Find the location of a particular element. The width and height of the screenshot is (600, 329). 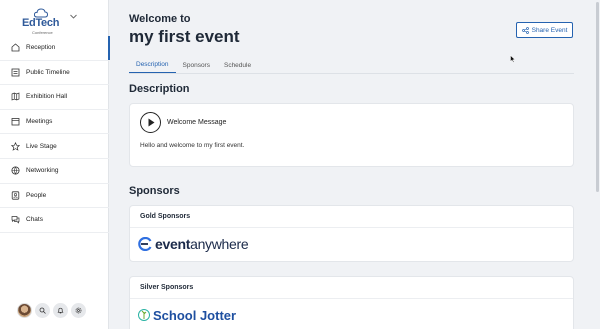

tab-schedule: Schedule is located at coordinates (237, 65).